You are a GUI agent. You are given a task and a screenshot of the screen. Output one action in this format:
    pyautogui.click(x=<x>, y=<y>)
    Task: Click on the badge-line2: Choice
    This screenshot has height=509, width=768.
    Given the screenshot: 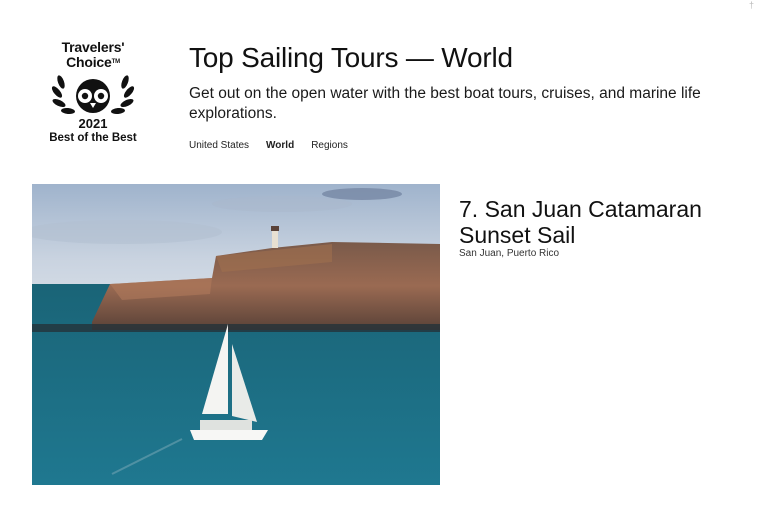 What is the action you would take?
    pyautogui.click(x=89, y=62)
    